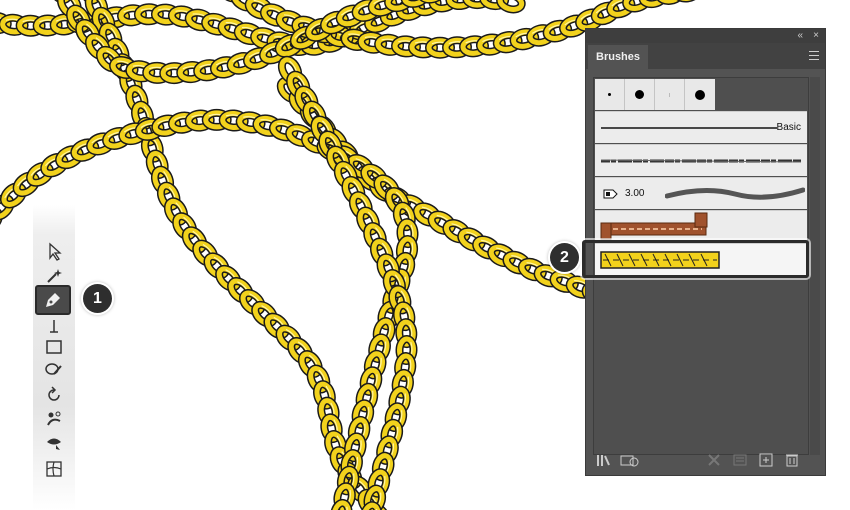 Image resolution: width=850 pixels, height=510 pixels. I want to click on blob-brush-icon, so click(53, 369).